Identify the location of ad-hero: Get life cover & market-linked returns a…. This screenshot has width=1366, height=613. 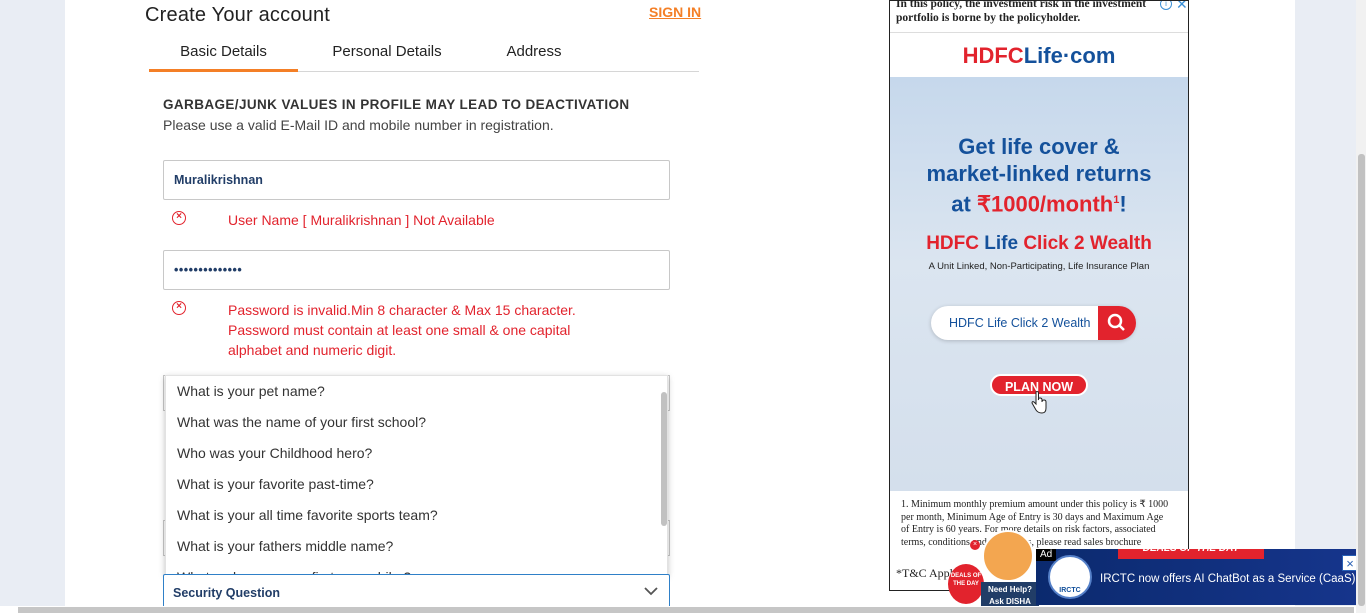
(1039, 284).